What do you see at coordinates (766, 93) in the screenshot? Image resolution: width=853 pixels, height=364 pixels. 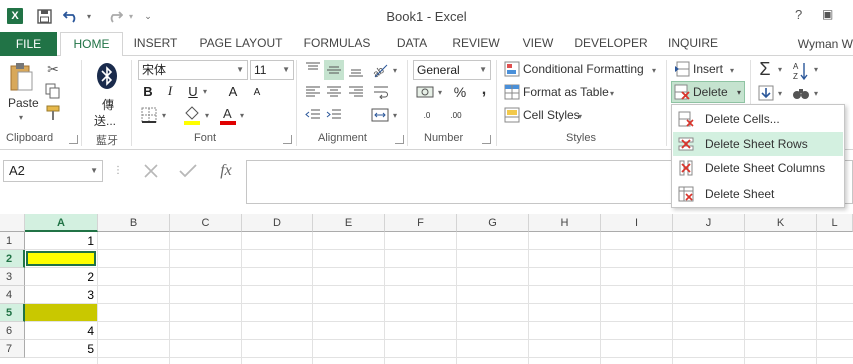 I see `fill-down-icon` at bounding box center [766, 93].